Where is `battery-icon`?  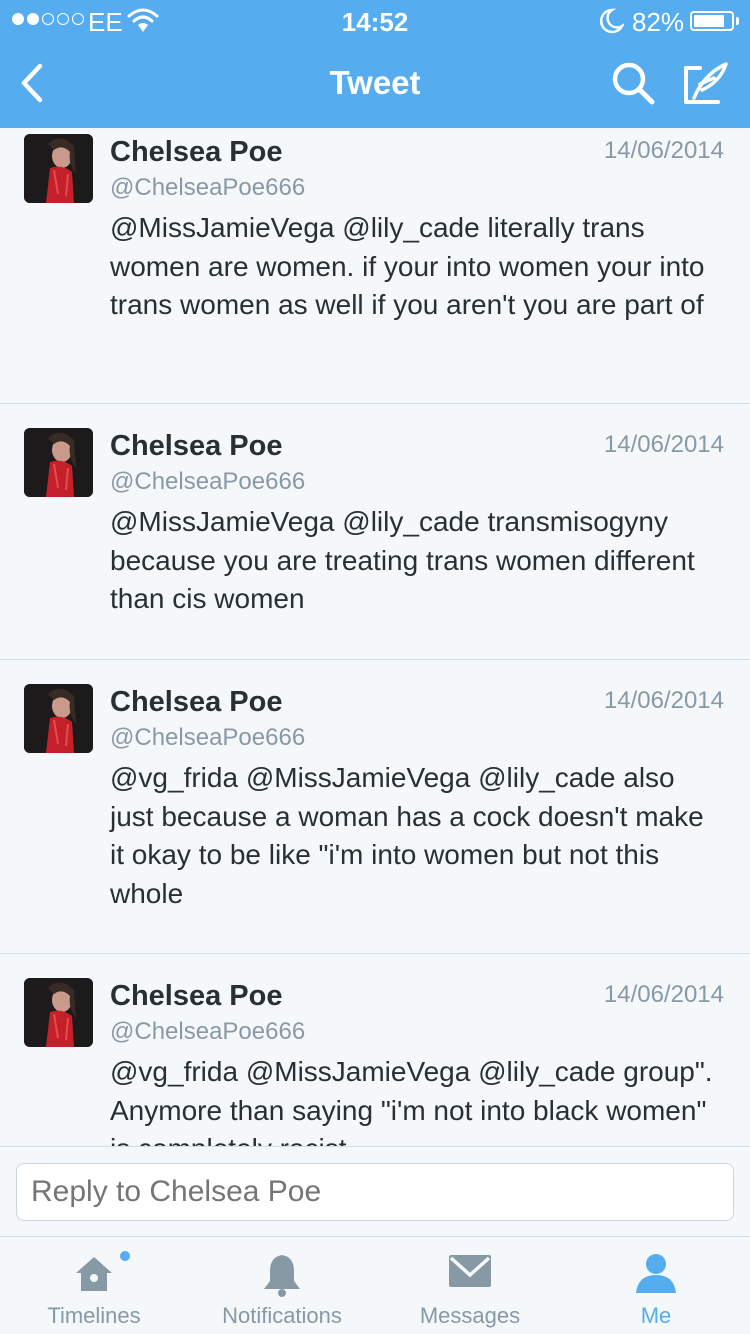 battery-icon is located at coordinates (712, 21).